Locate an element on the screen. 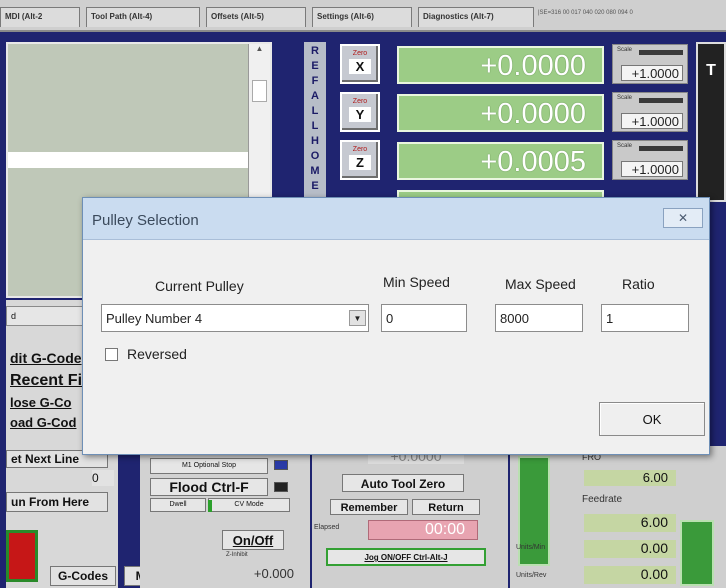  max-speed-input: 8000 is located at coordinates (539, 318).